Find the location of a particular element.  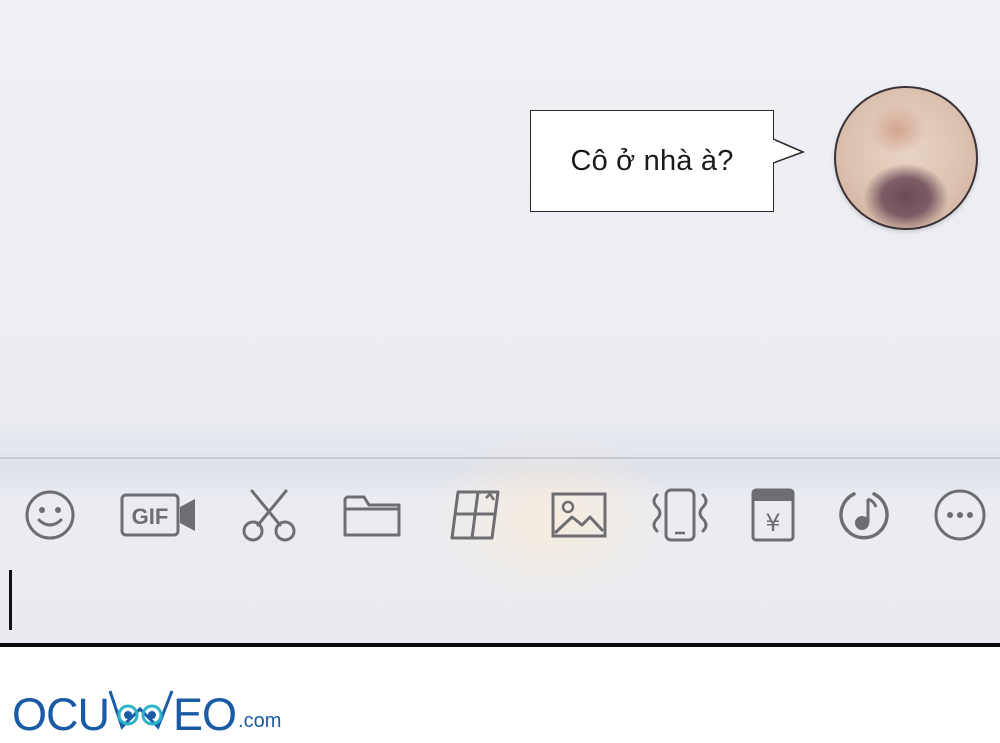

avatar is located at coordinates (906, 158).